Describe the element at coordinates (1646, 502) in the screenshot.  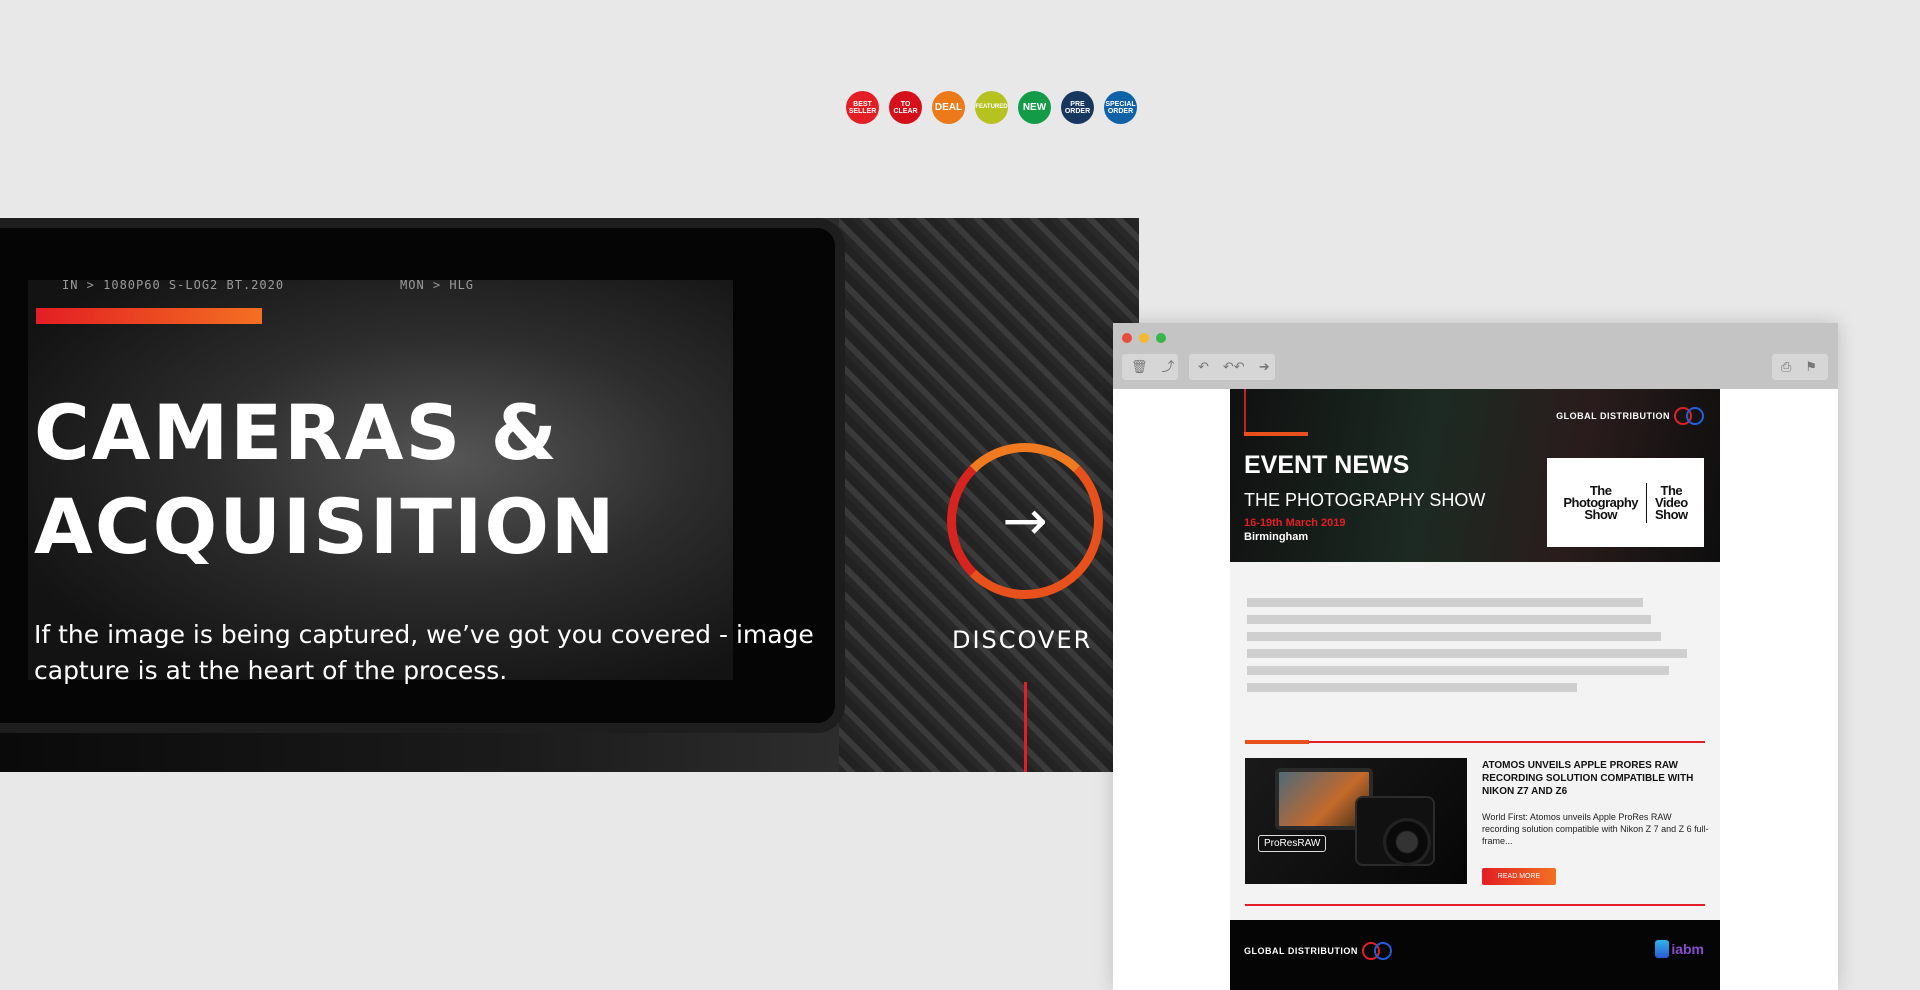
I see `logo-divider` at that location.